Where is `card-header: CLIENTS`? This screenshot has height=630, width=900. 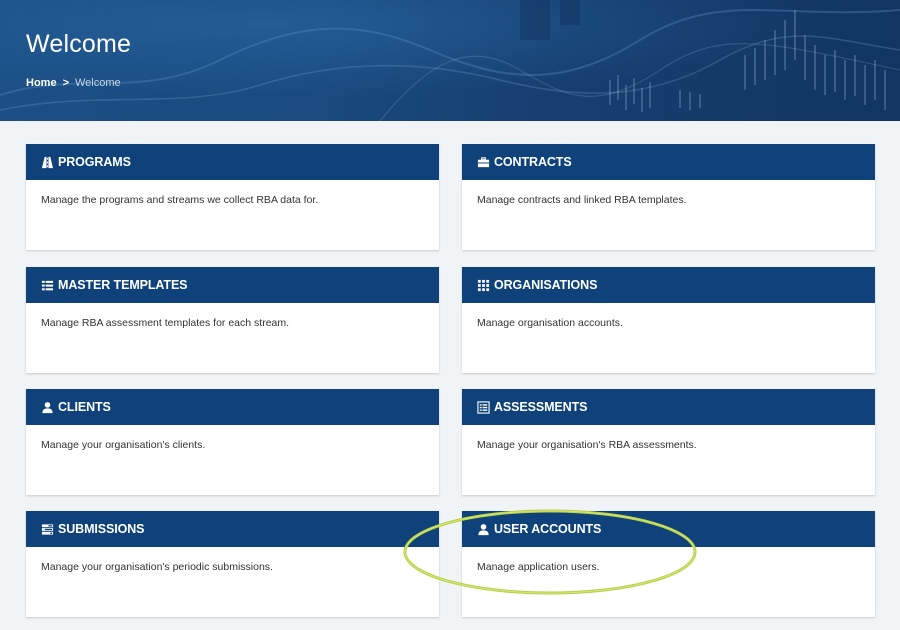
card-header: CLIENTS is located at coordinates (232, 407).